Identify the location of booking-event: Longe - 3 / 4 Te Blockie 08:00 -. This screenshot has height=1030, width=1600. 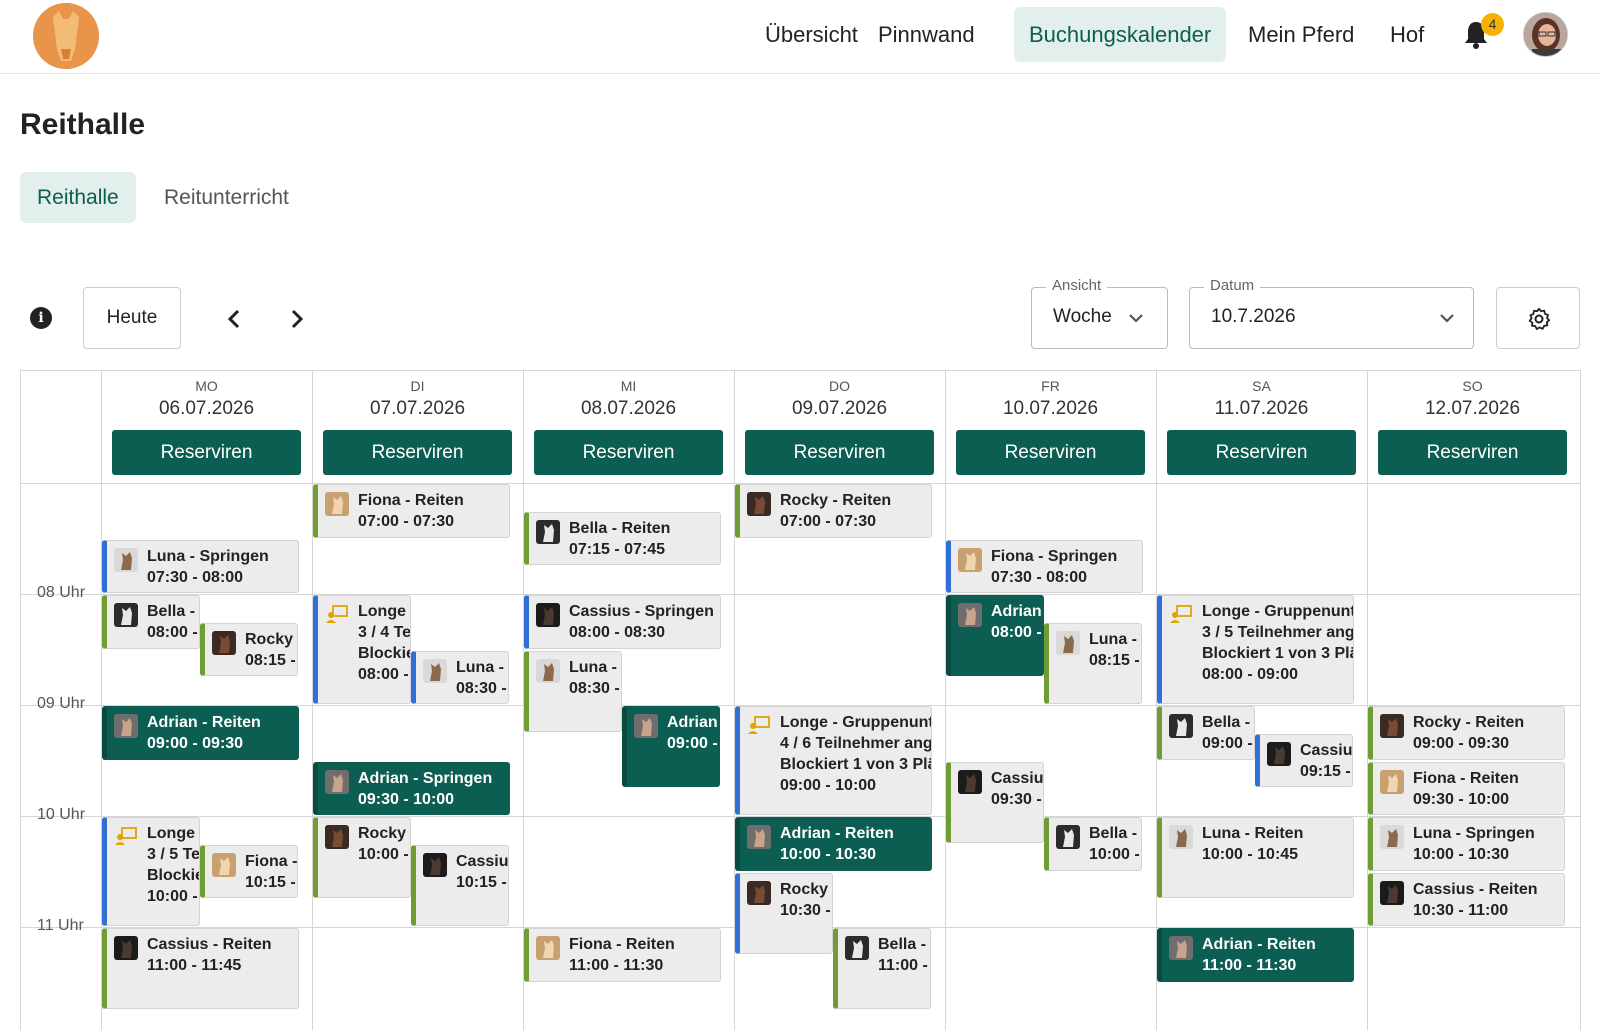
(362, 649).